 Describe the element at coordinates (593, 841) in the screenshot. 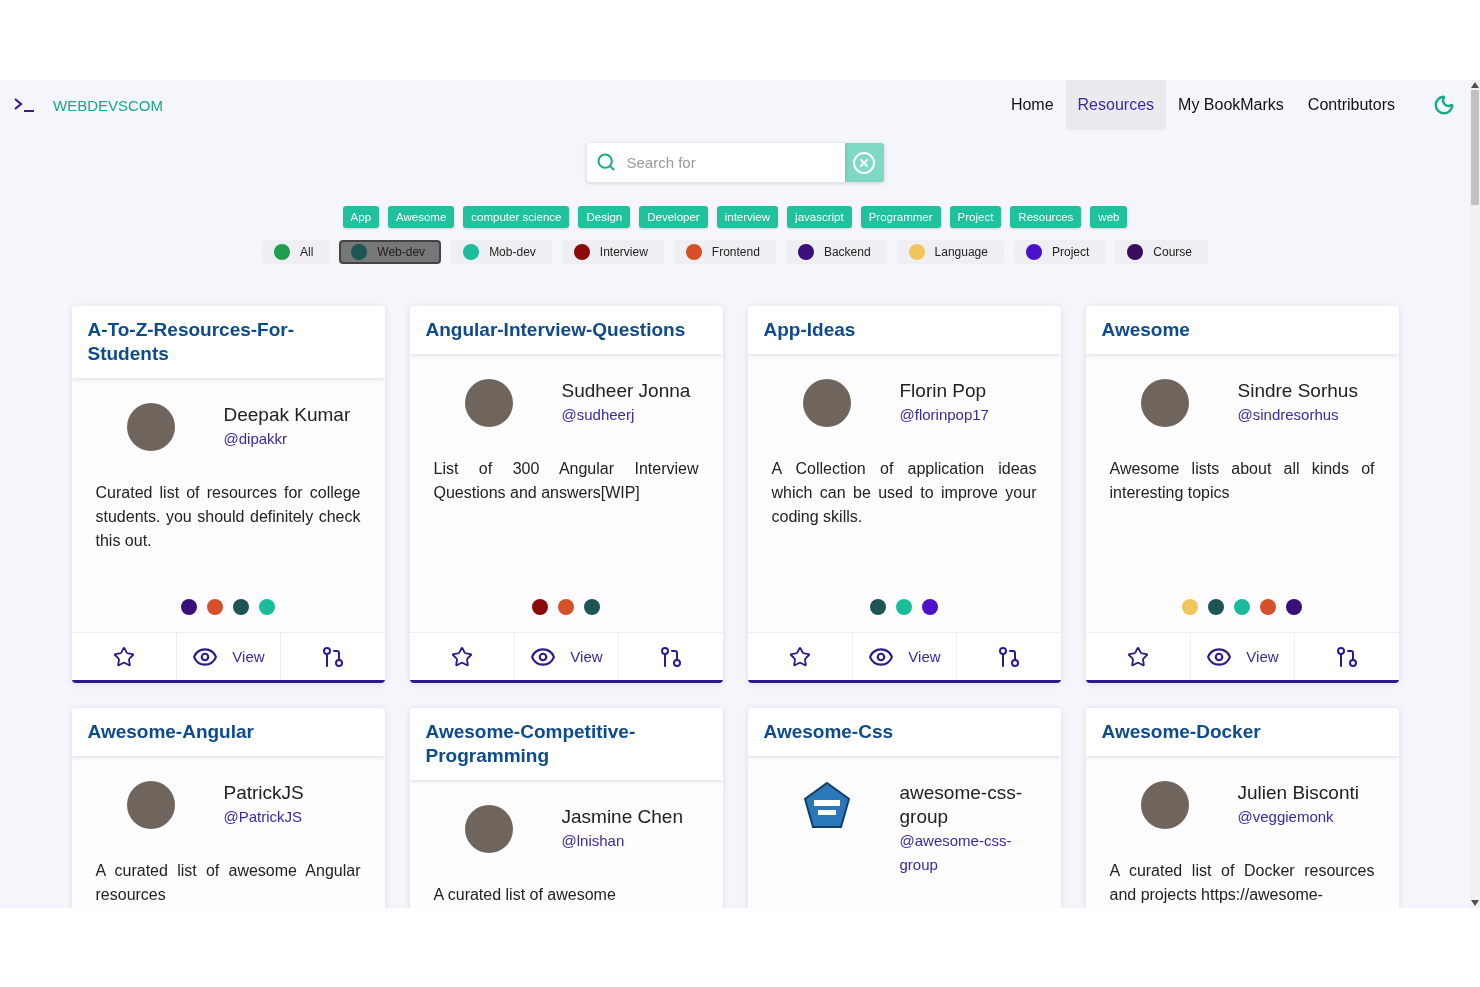

I see `author-handle: @lnishan` at that location.